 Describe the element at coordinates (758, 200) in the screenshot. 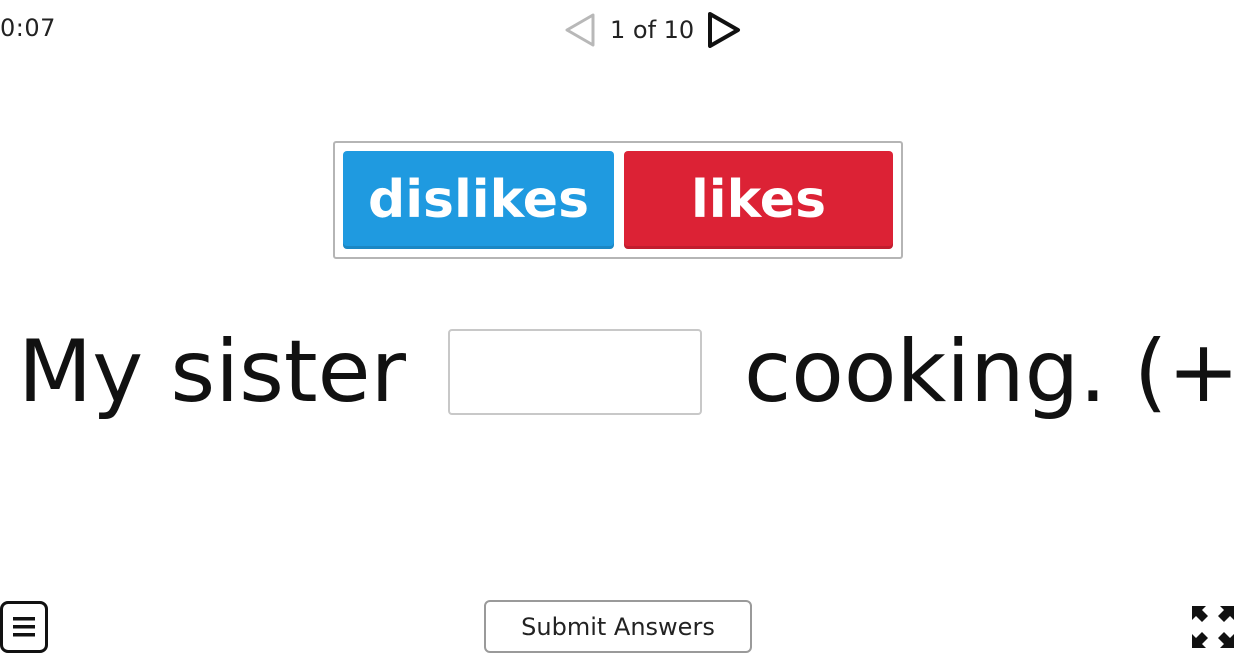

I see `word-tile-likes: likes` at that location.